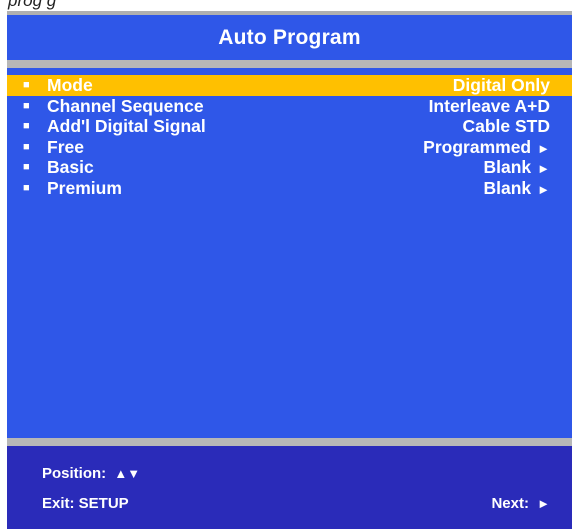  I want to click on title-bar: Auto Program, so click(289, 35).